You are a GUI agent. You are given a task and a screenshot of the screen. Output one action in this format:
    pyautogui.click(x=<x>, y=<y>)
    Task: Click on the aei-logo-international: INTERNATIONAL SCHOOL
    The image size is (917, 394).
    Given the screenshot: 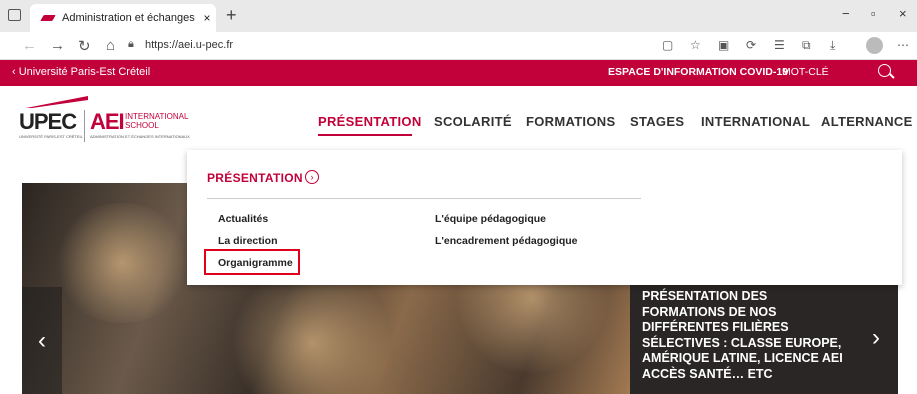 What is the action you would take?
    pyautogui.click(x=157, y=121)
    